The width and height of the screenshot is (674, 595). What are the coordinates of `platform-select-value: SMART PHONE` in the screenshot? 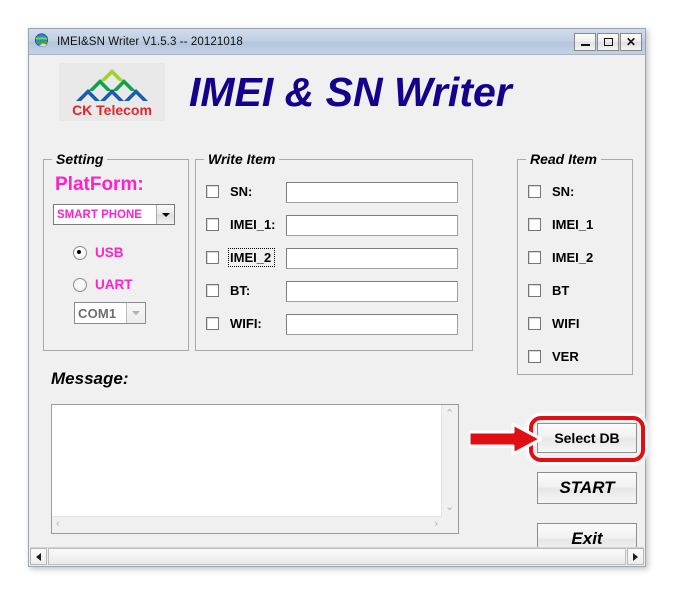 It's located at (99, 214).